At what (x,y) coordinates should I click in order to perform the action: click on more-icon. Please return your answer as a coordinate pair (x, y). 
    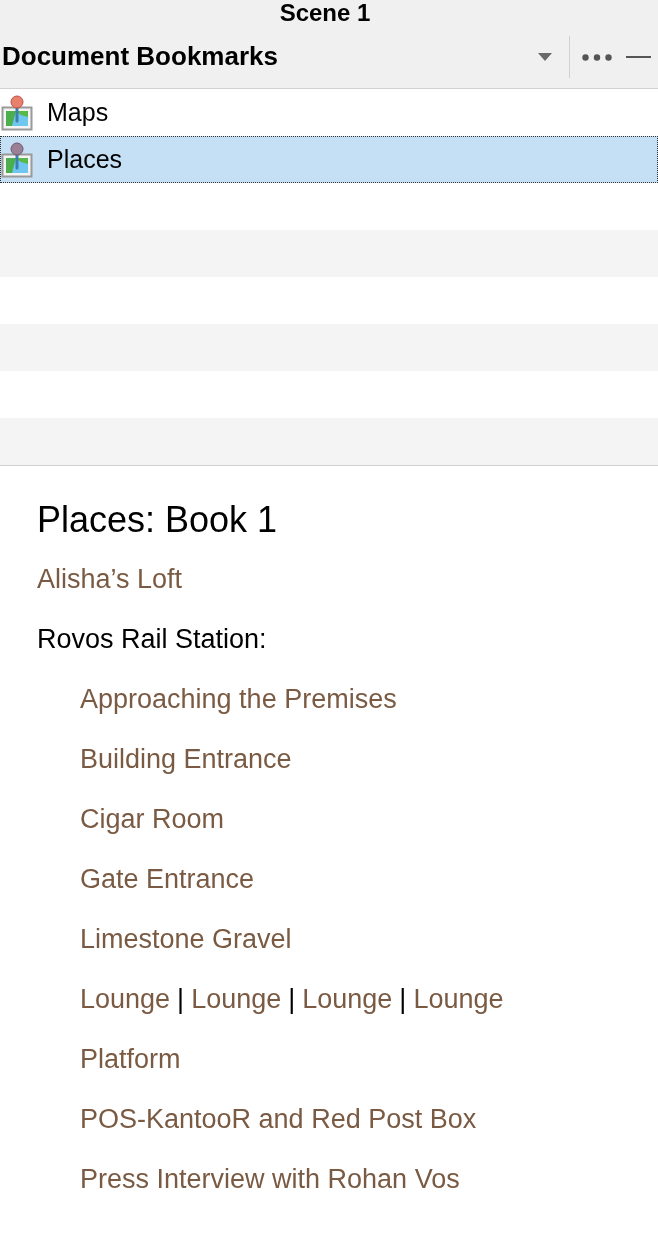
    Looking at the image, I should click on (597, 57).